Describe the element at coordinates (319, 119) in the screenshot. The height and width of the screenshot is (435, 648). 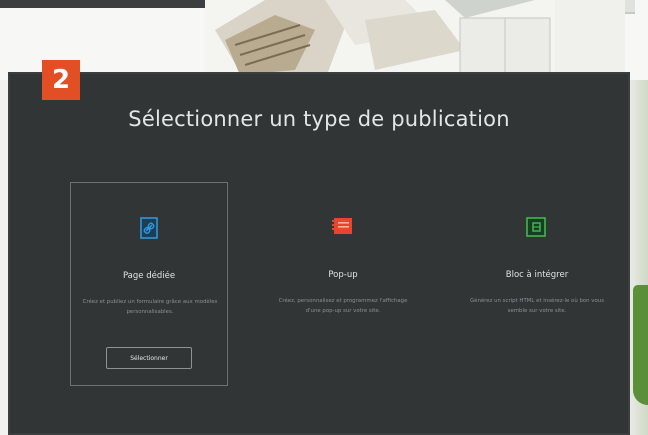
I see `page-title: Sélectionner un type de publication` at that location.